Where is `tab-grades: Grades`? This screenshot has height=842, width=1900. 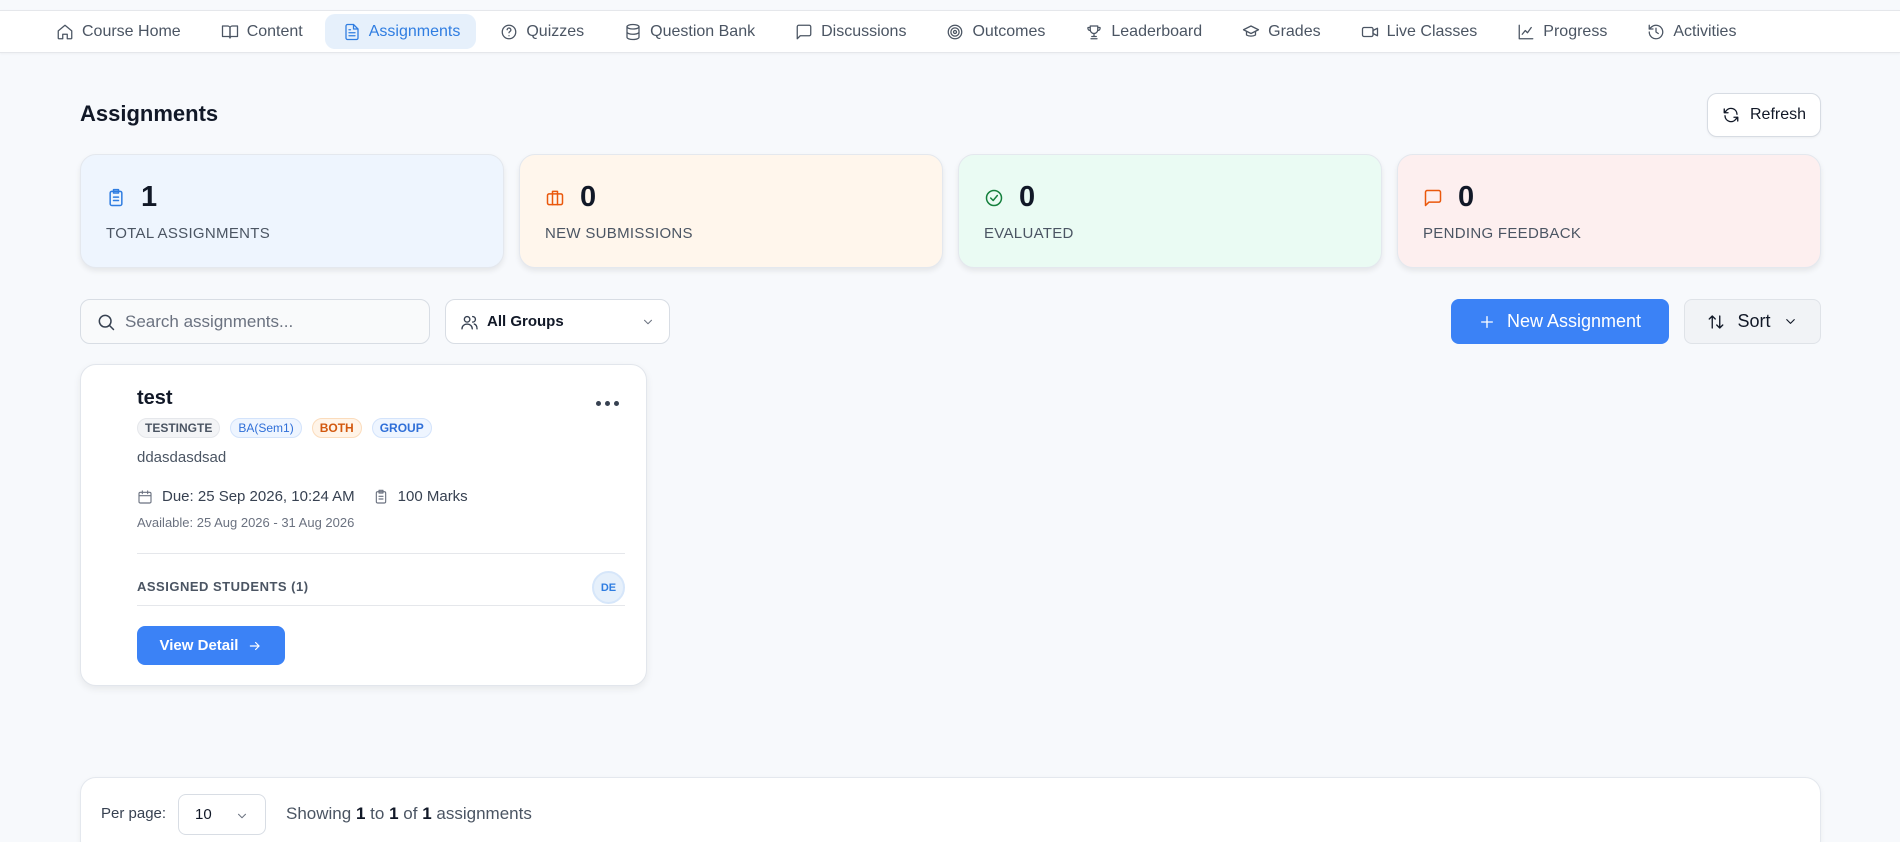 tab-grades: Grades is located at coordinates (1280, 31).